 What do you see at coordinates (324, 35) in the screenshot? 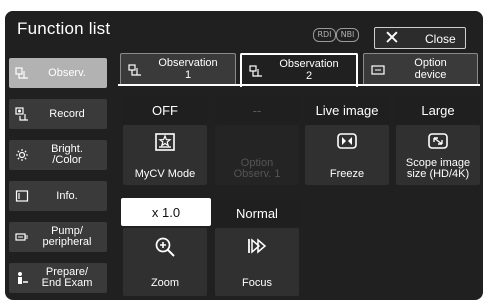
I see `rdi-badge: RDI` at bounding box center [324, 35].